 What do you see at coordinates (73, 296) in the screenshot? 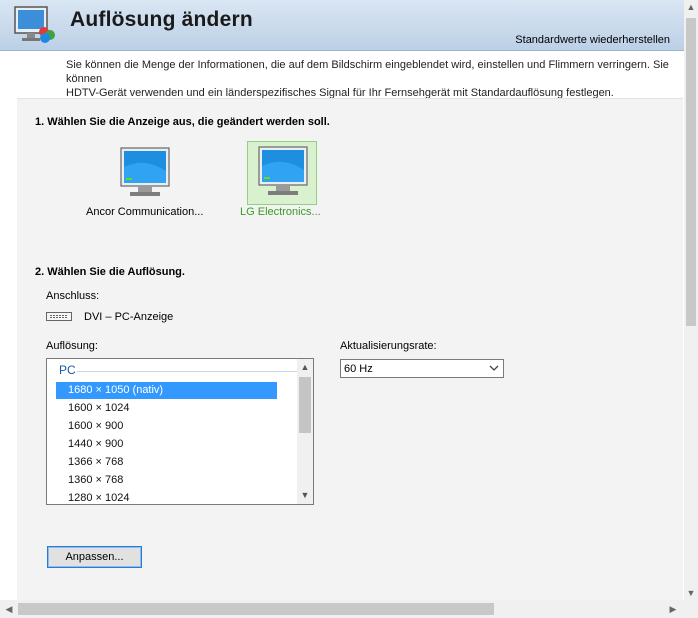
I see `connection-label: Anschluss:` at bounding box center [73, 296].